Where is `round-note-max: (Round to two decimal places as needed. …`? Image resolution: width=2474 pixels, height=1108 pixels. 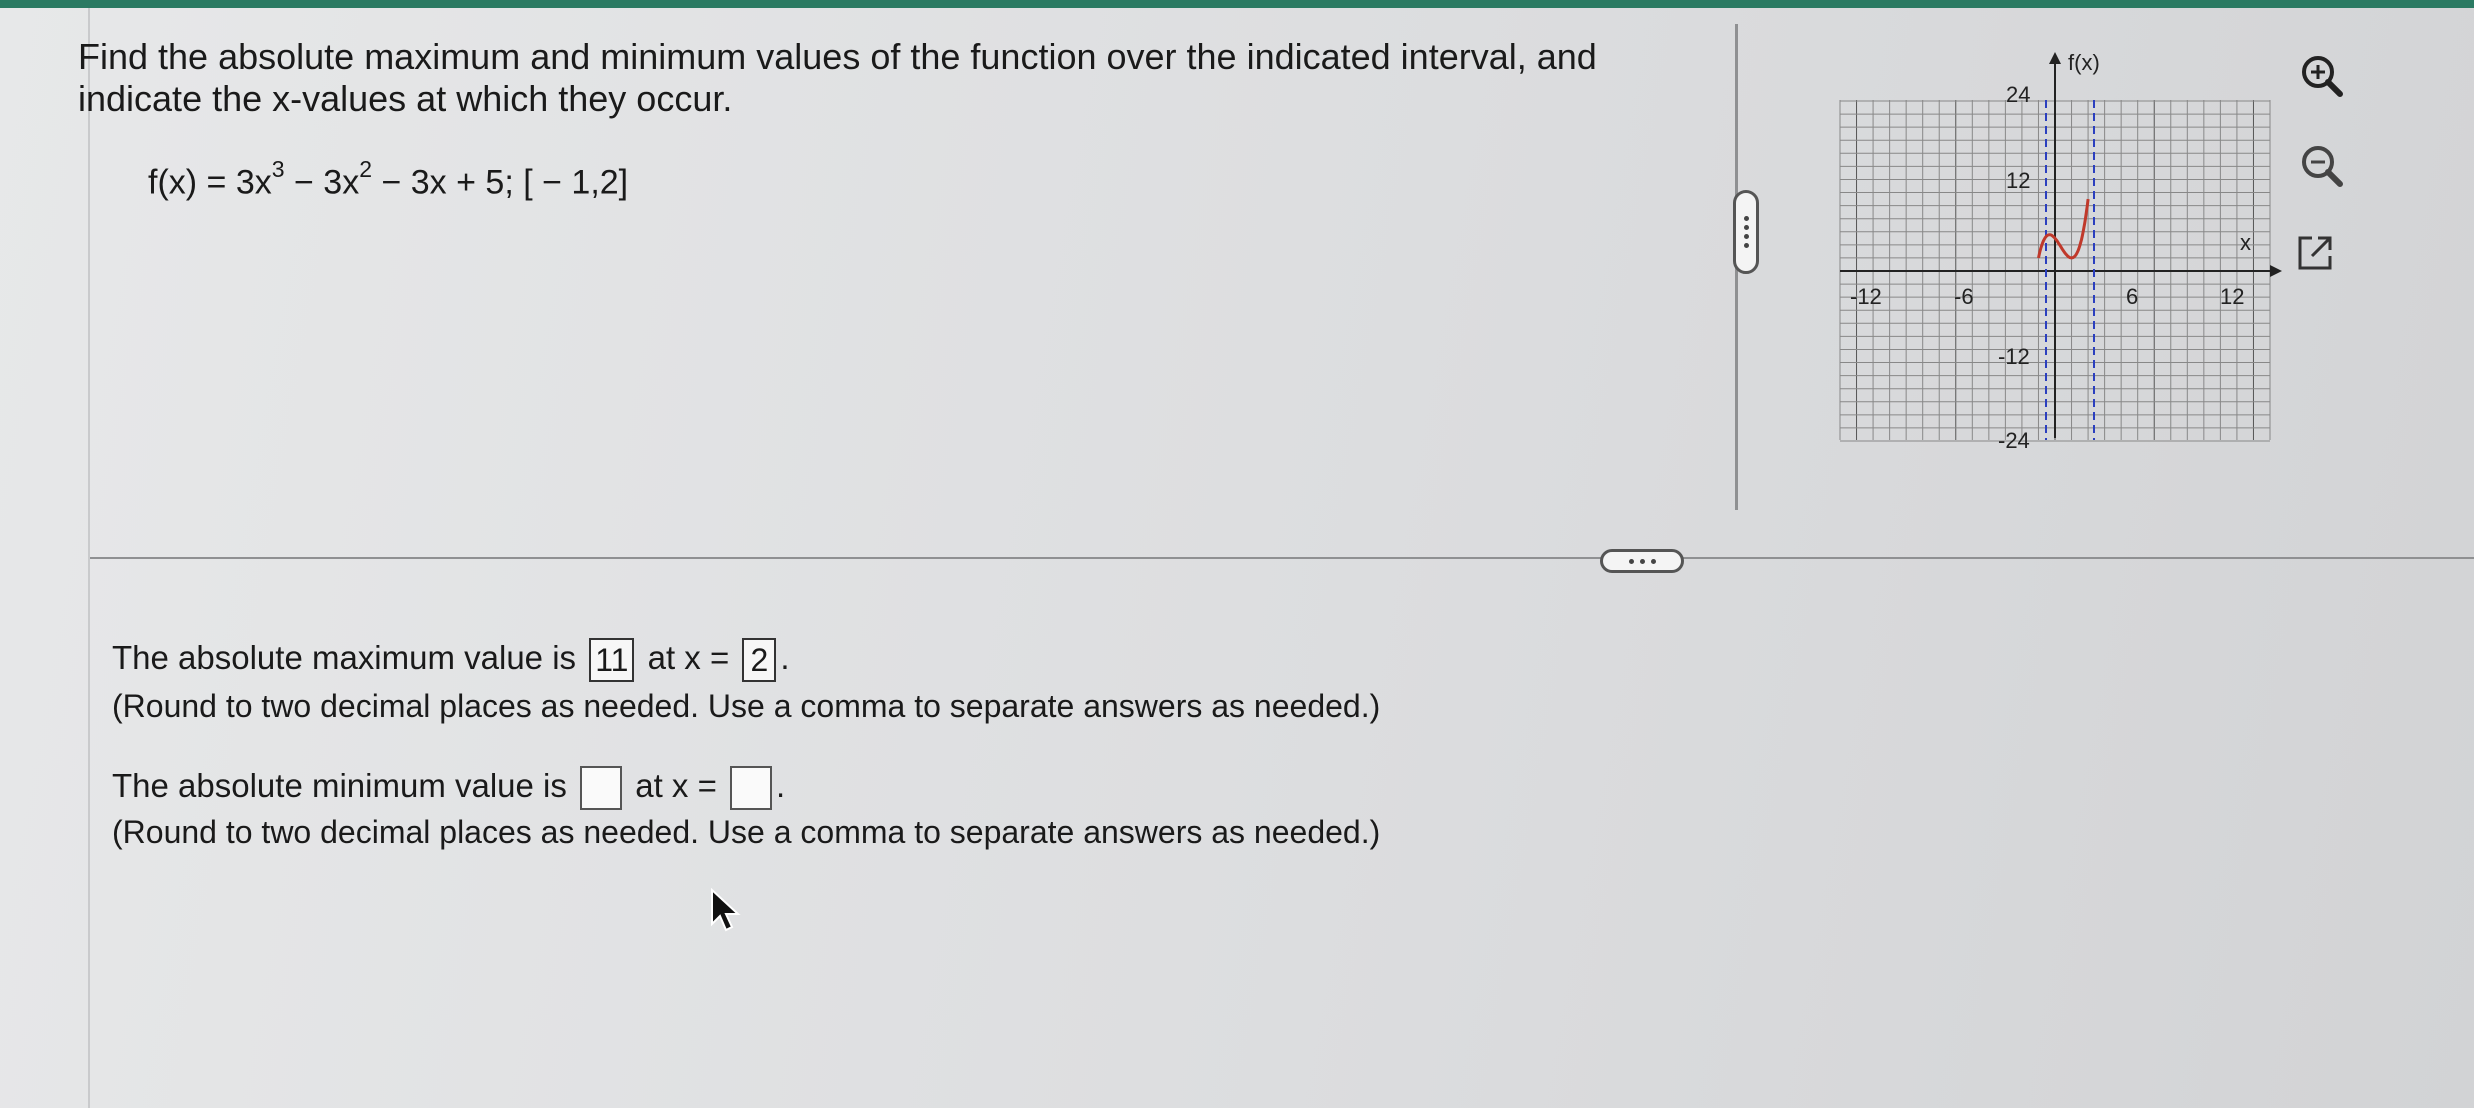
round-note-max: (Round to two decimal places as needed. … is located at coordinates (746, 706).